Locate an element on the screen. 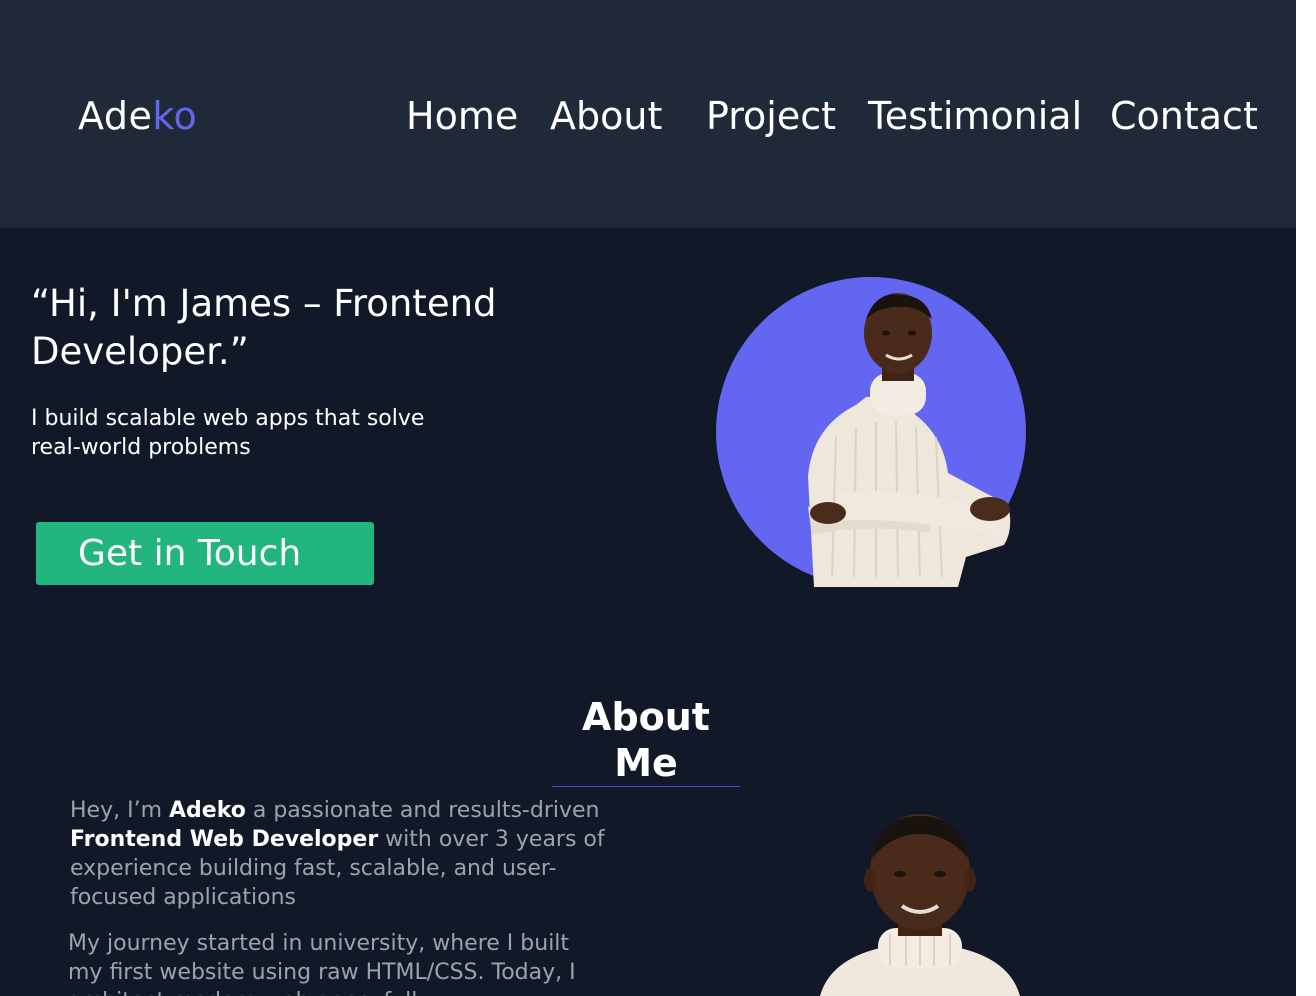 This screenshot has height=996, width=1316. hero-portrait-illustration is located at coordinates (871, 432).